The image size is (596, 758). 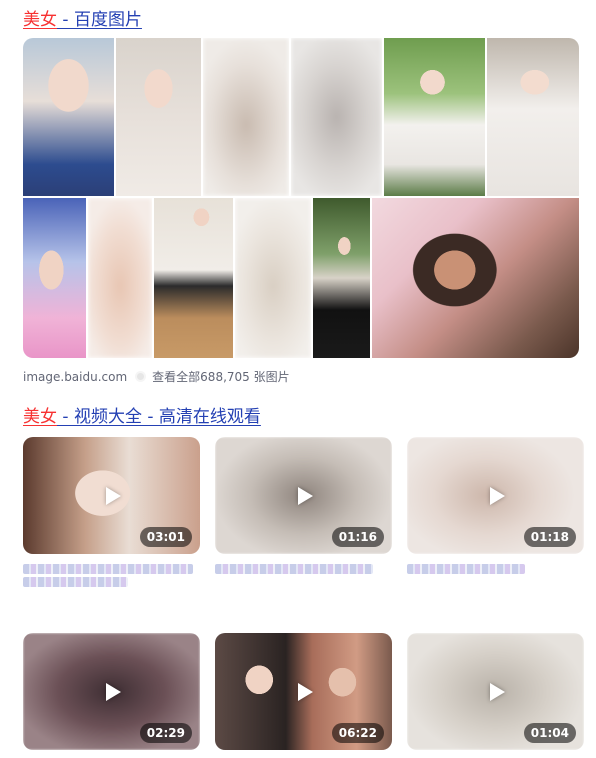 What do you see at coordinates (165, 537) in the screenshot?
I see `video-duration: 03:01` at bounding box center [165, 537].